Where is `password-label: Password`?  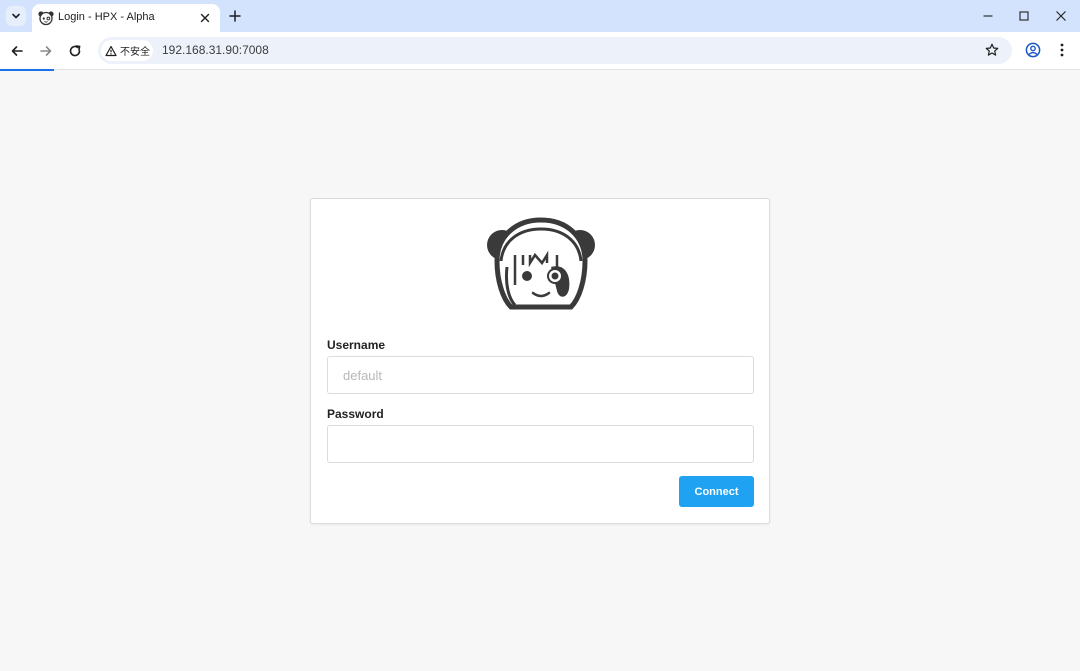 password-label: Password is located at coordinates (355, 414).